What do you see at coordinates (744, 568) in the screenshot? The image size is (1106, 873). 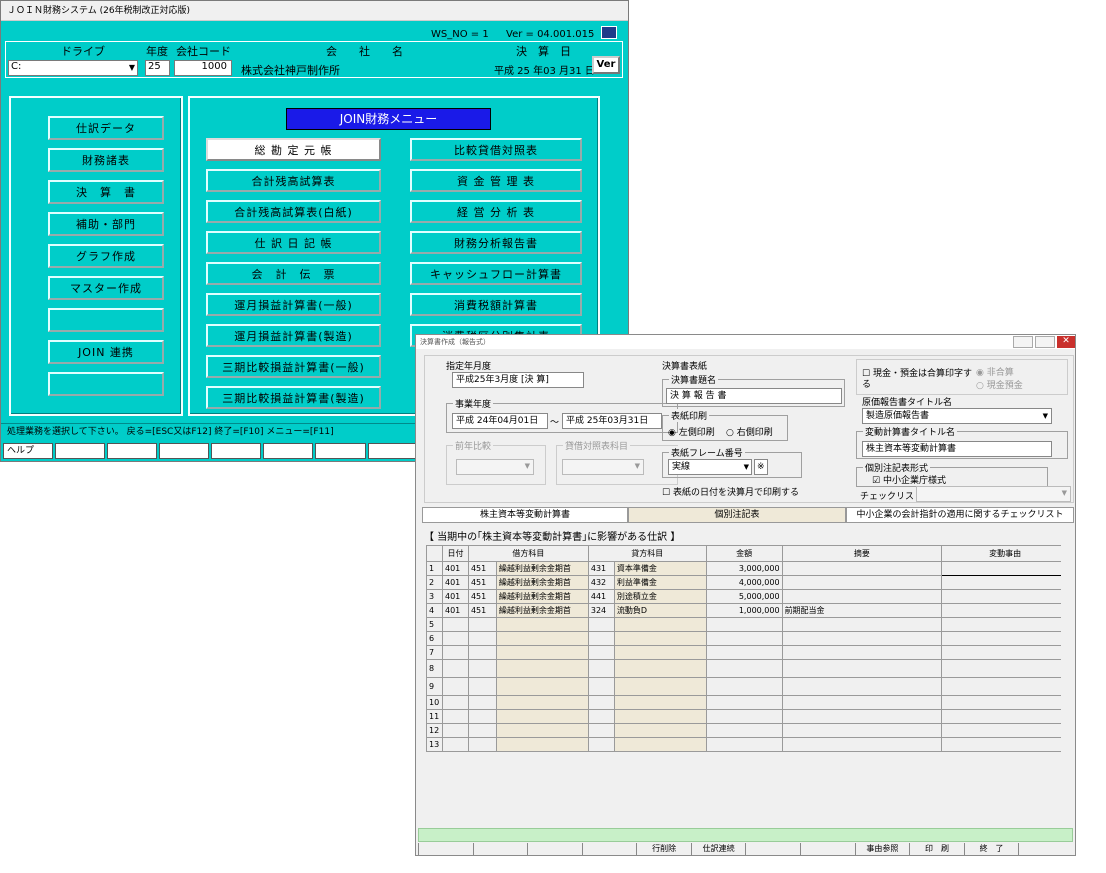 I see `grid-cell-amt: 3,000,000` at bounding box center [744, 568].